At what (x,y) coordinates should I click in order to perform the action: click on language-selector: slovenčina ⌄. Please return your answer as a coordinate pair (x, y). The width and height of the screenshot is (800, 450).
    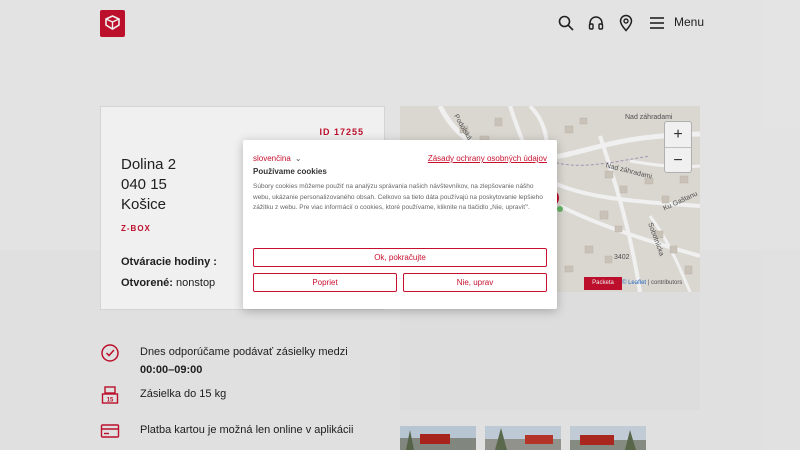
    Looking at the image, I should click on (277, 158).